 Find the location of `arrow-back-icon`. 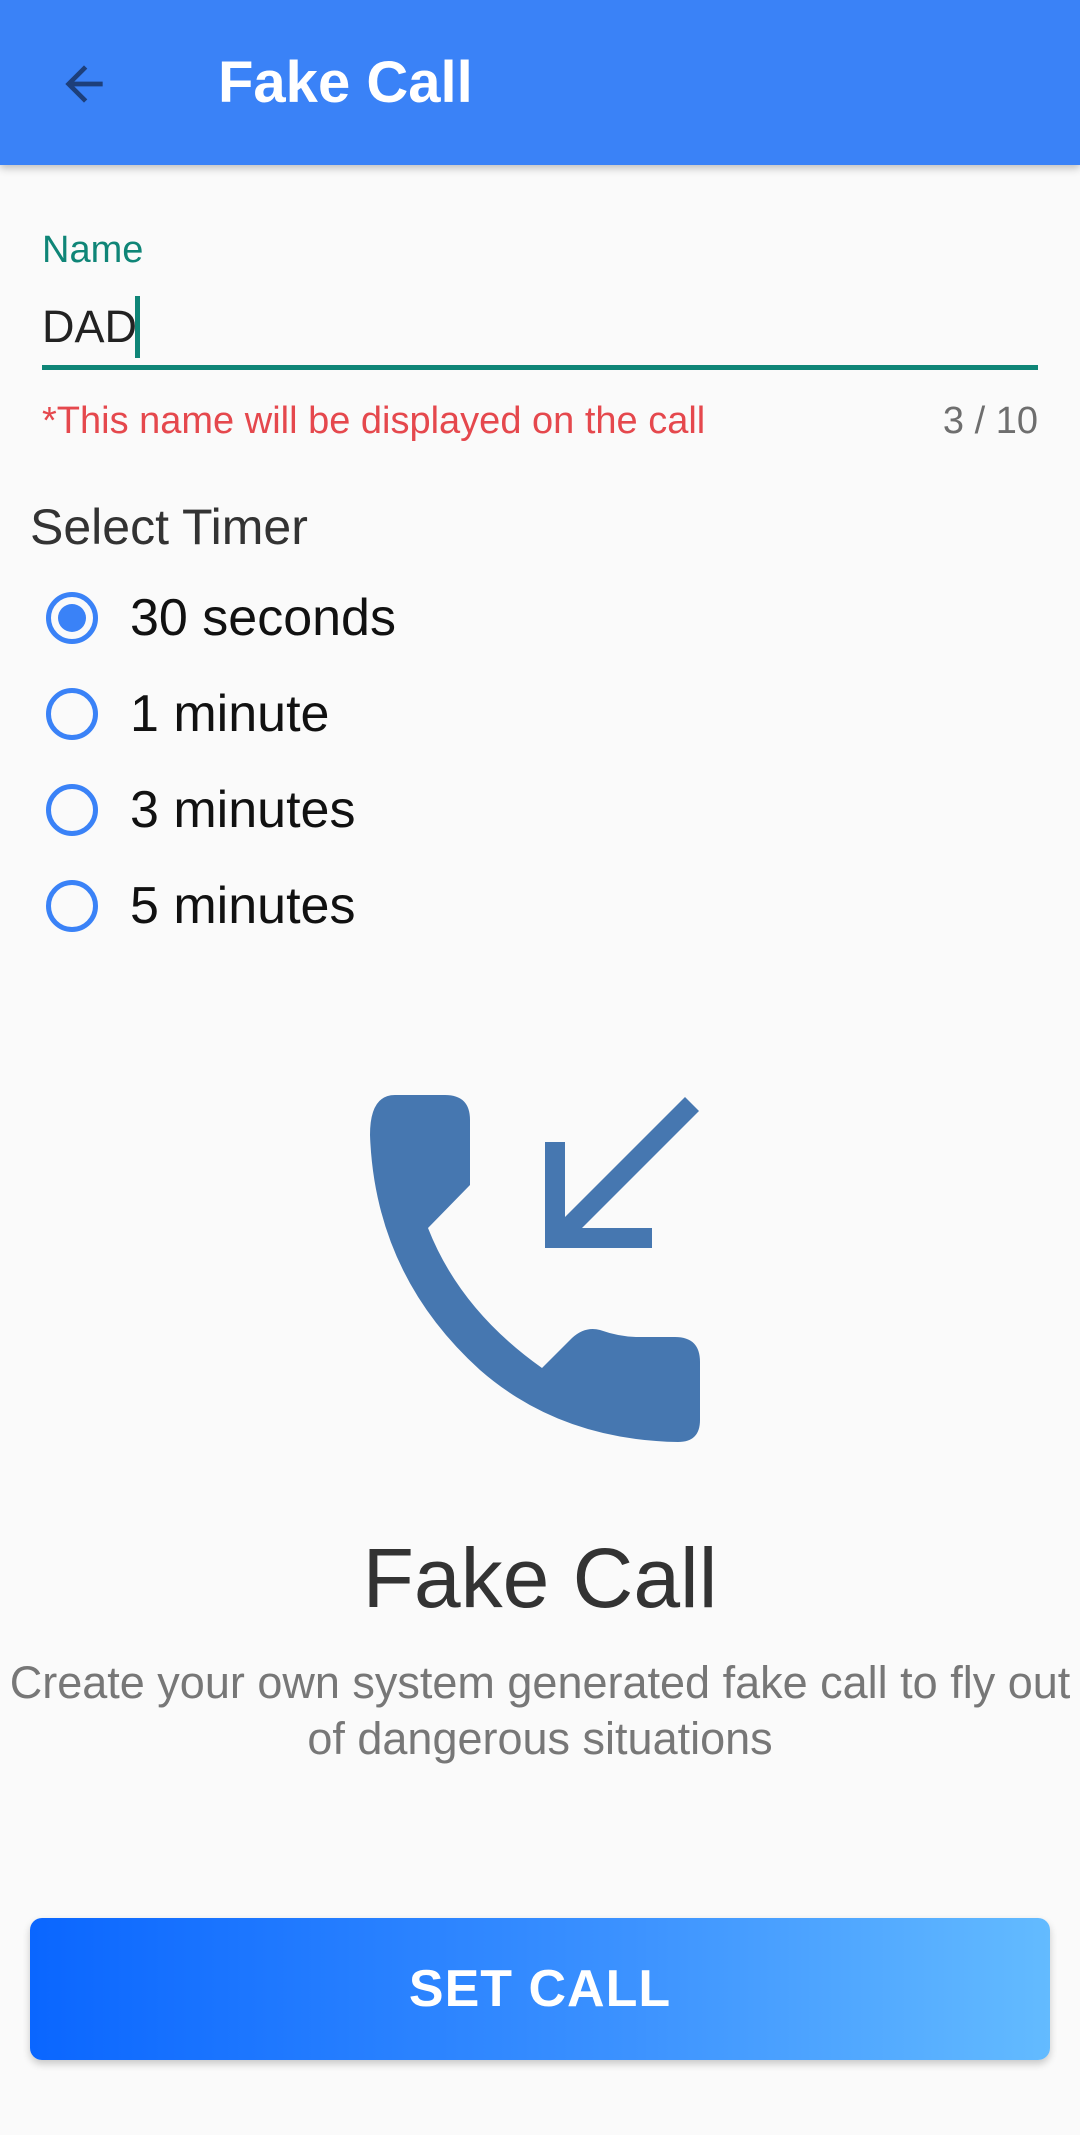

arrow-back-icon is located at coordinates (84, 84).